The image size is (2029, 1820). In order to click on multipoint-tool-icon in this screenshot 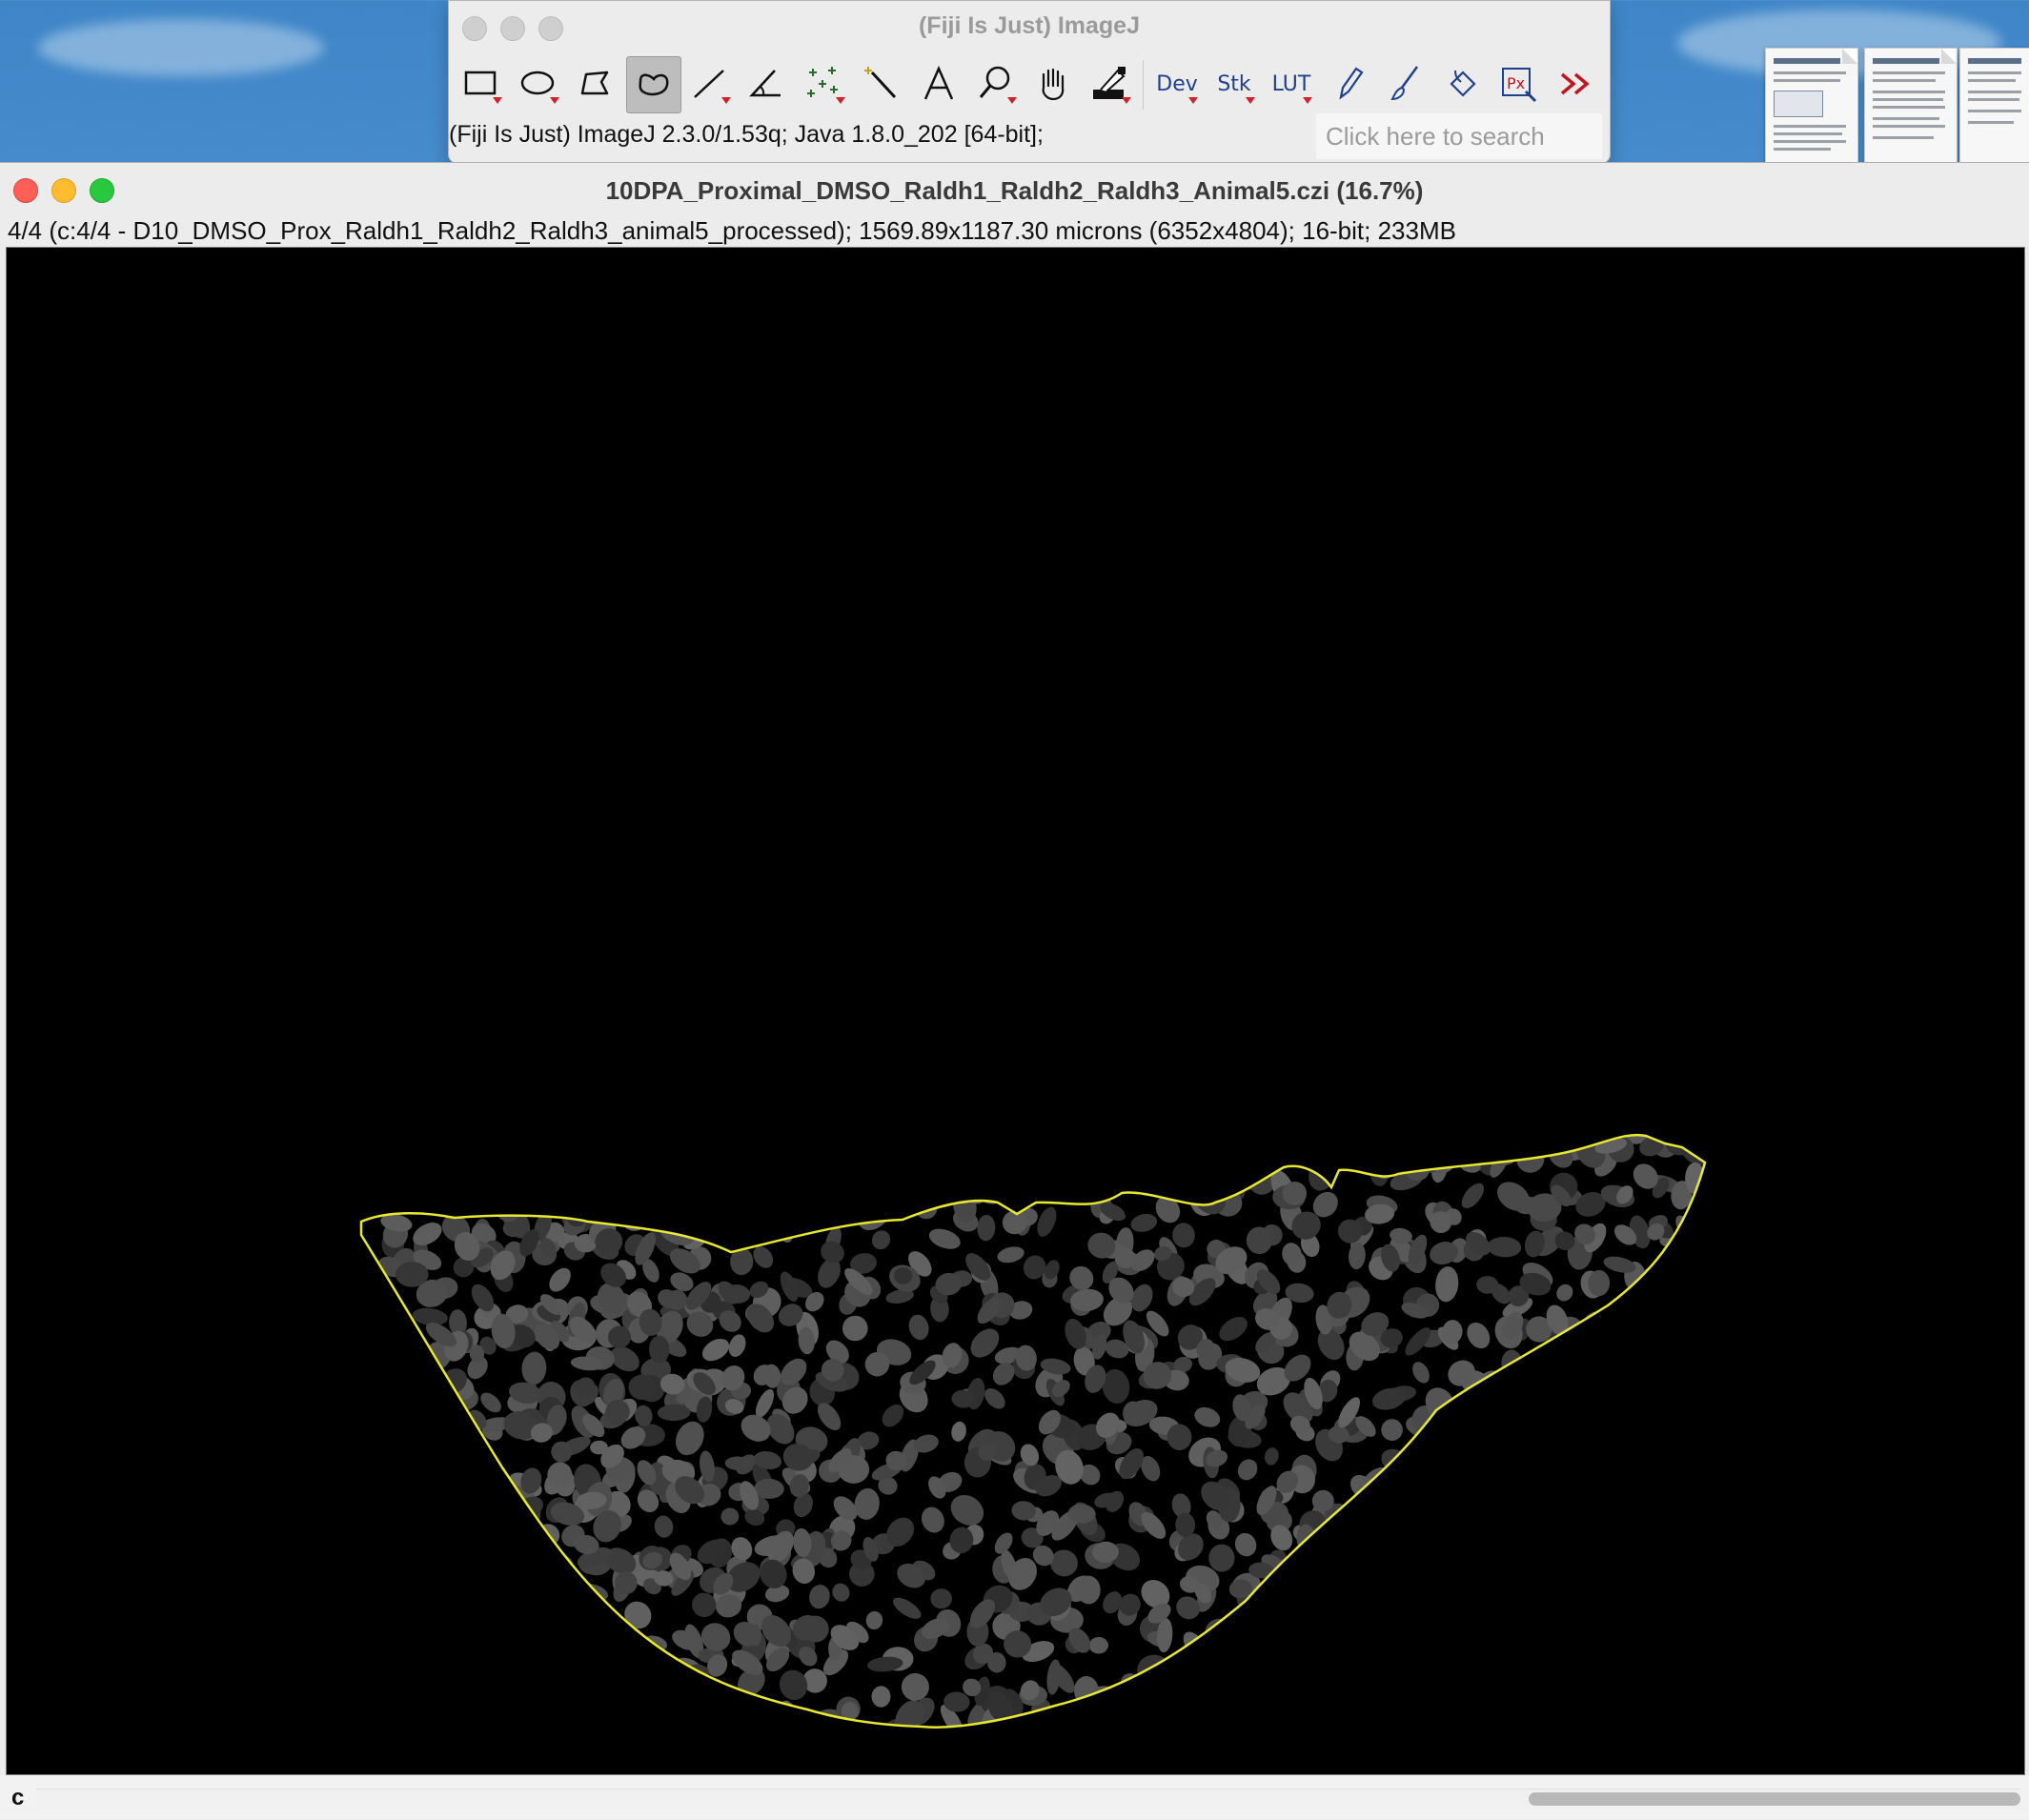, I will do `click(824, 83)`.